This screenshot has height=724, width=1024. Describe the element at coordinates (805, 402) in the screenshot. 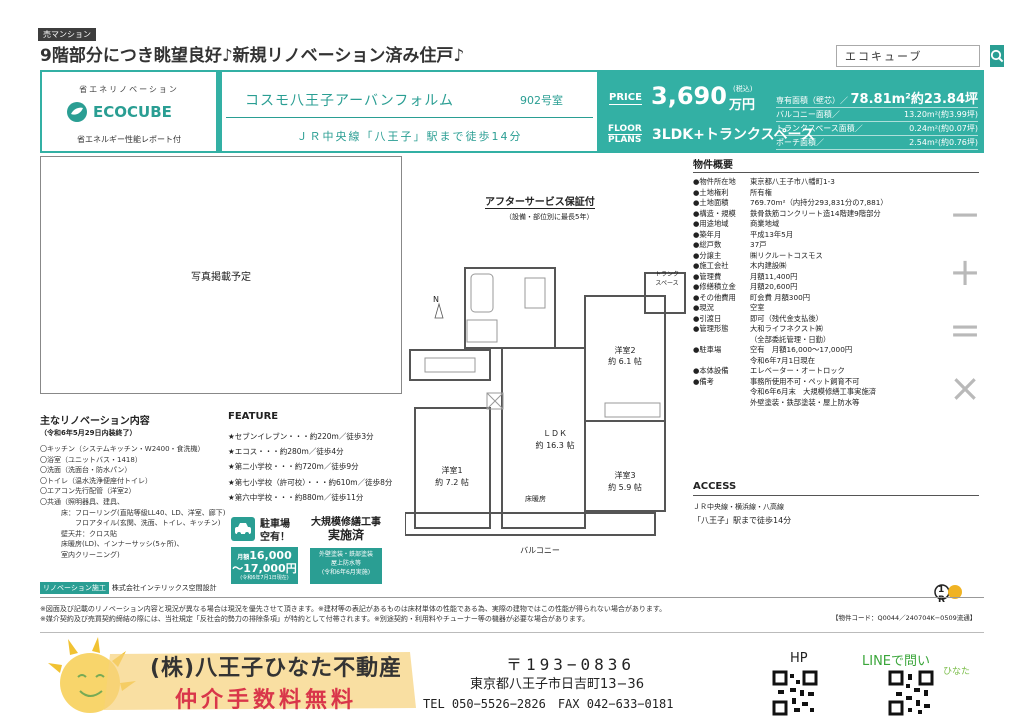

I see `spec-value: 外壁塗装・鉄部塗装・屋上防水等` at that location.